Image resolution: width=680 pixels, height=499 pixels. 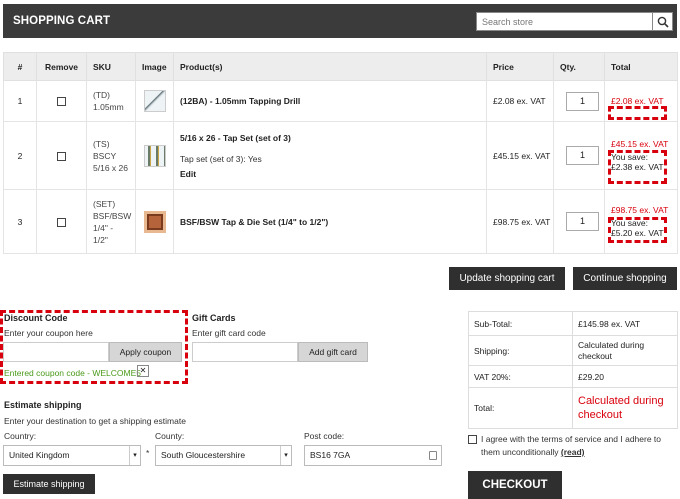 I want to click on product-link: BSF/BSW Tap & Die Set (1/4" to 1/2"), so click(x=254, y=222).